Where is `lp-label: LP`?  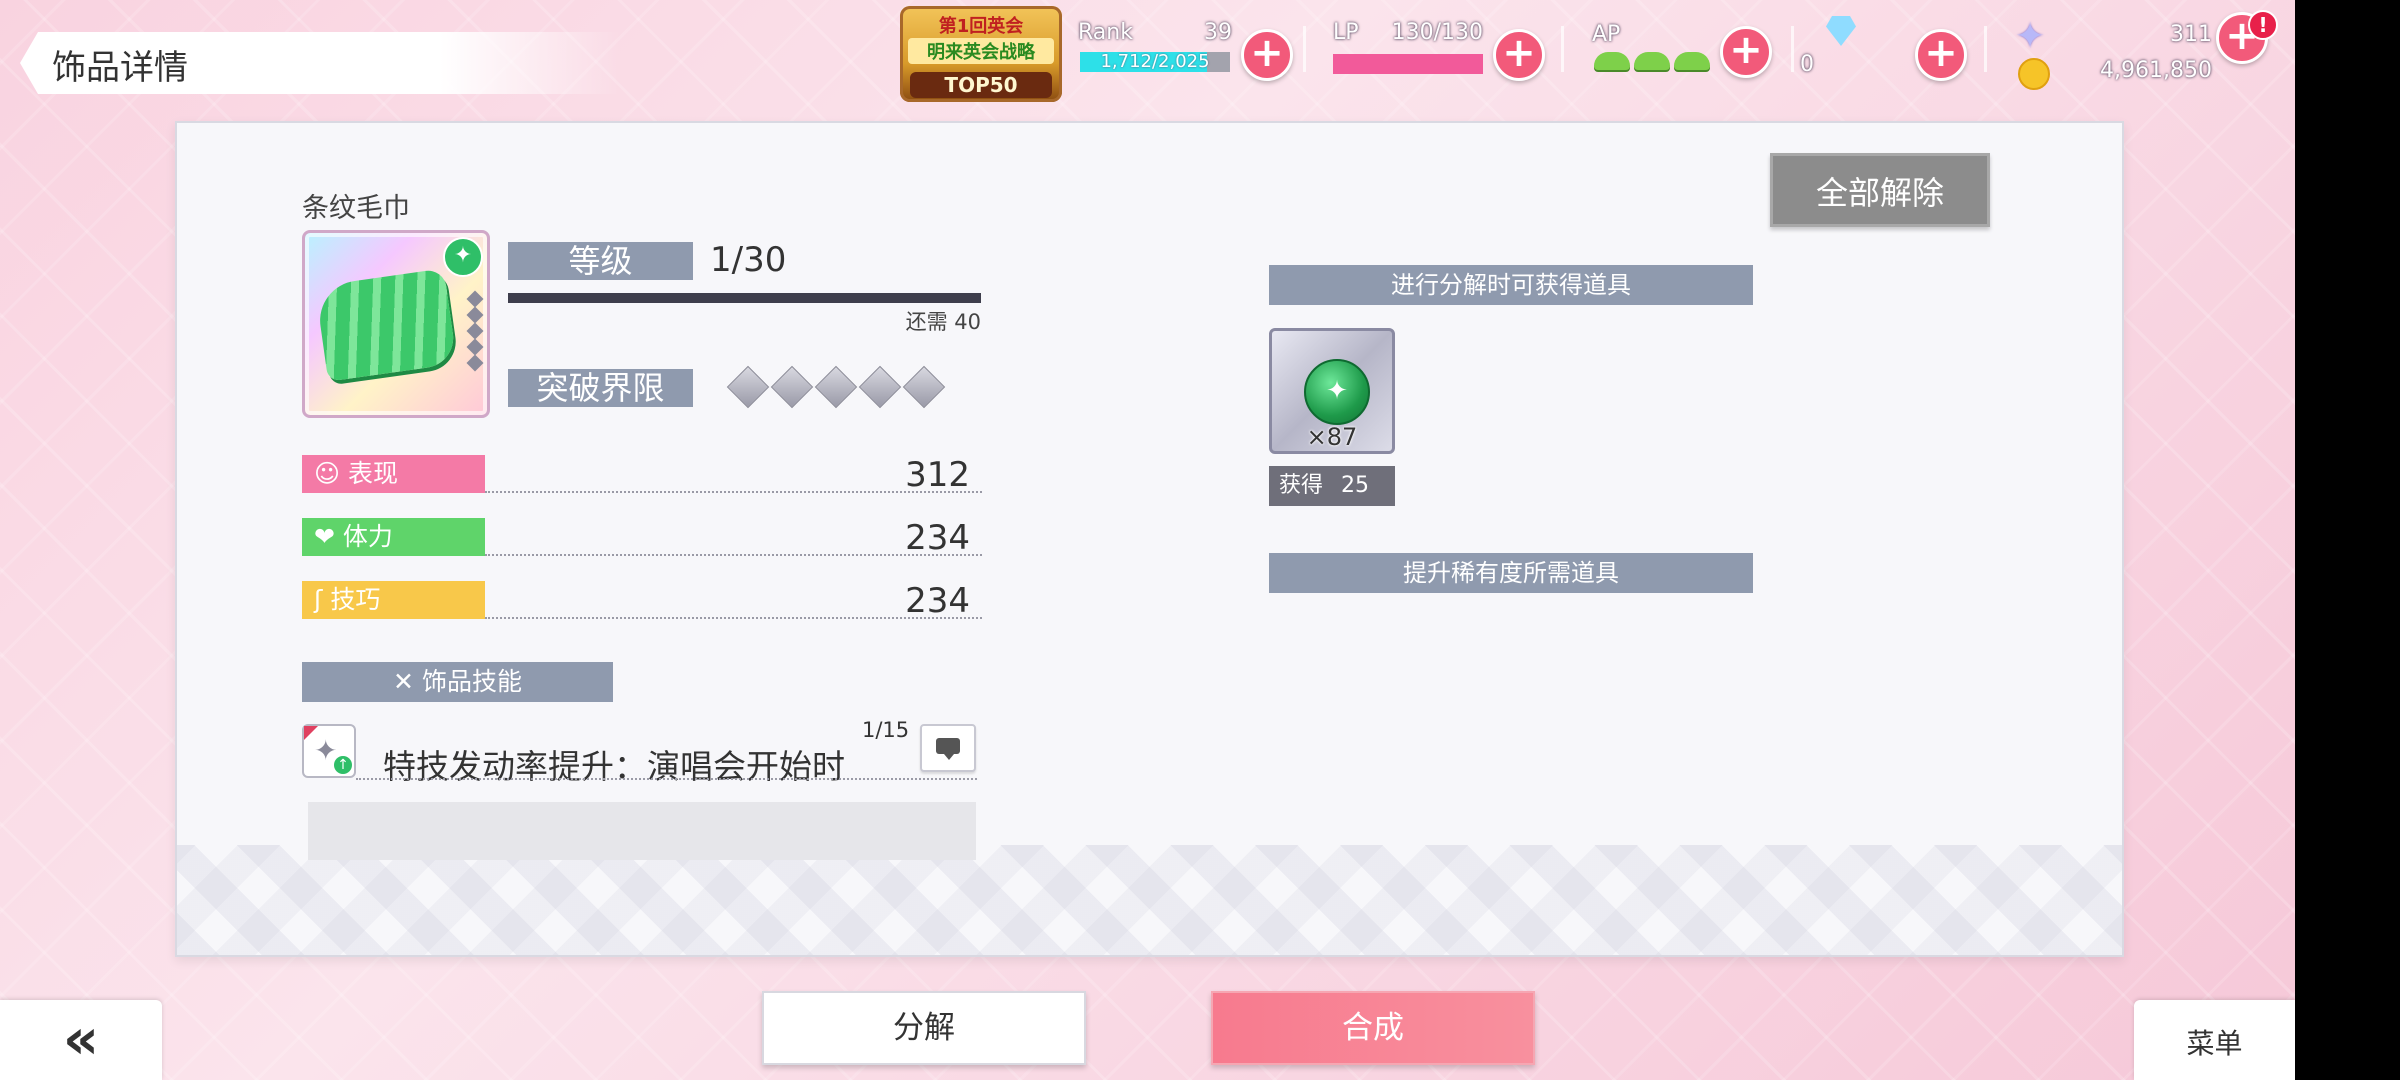
lp-label: LP is located at coordinates (1346, 32).